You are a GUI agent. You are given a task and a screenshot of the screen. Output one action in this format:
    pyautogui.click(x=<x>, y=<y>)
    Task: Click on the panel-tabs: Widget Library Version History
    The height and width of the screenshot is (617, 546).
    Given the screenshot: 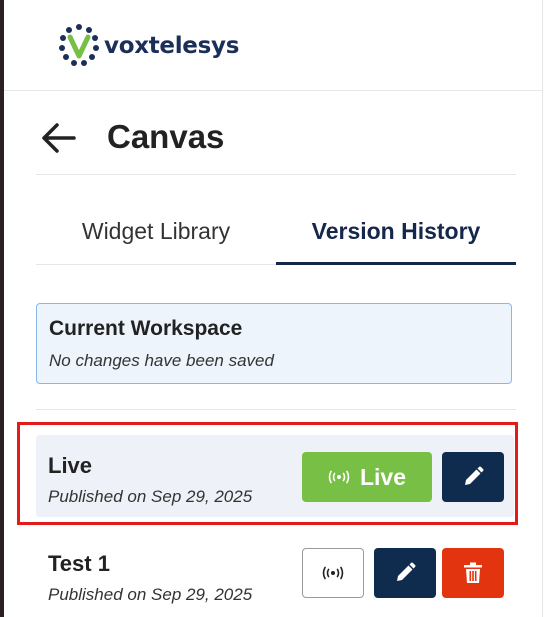 What is the action you would take?
    pyautogui.click(x=276, y=232)
    